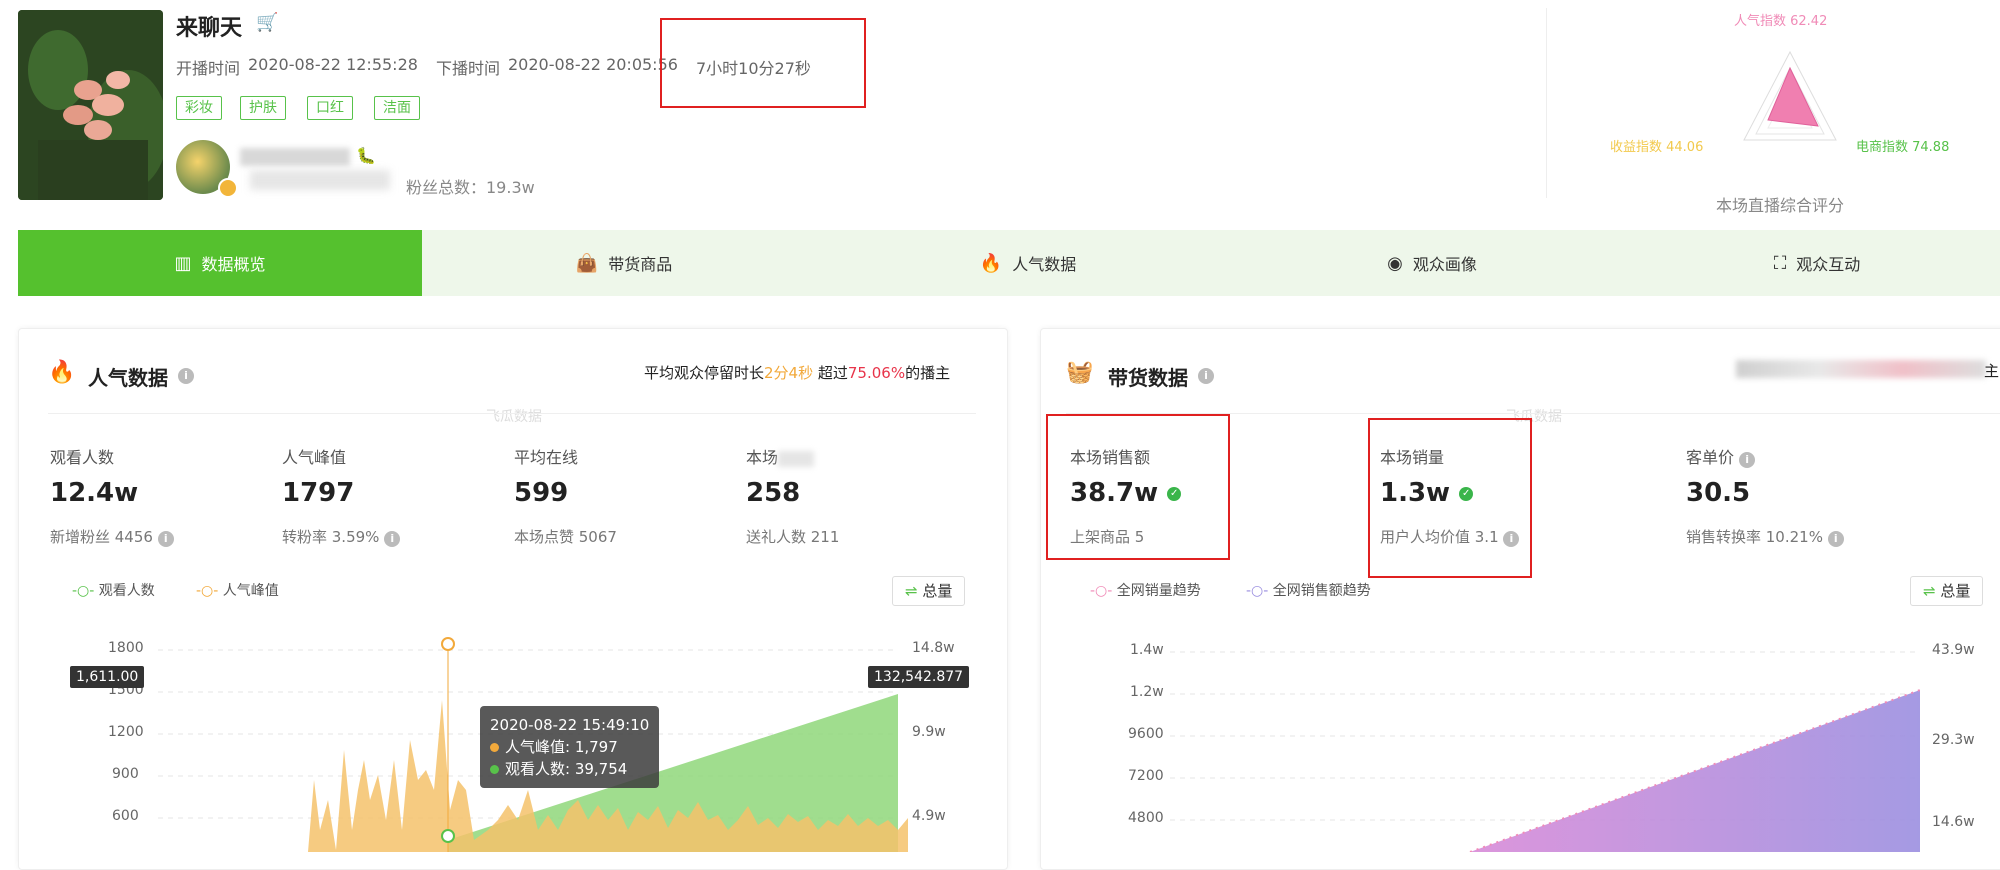 This screenshot has height=870, width=2000. Describe the element at coordinates (929, 816) in the screenshot. I see `y2-tick: 4.9w` at that location.